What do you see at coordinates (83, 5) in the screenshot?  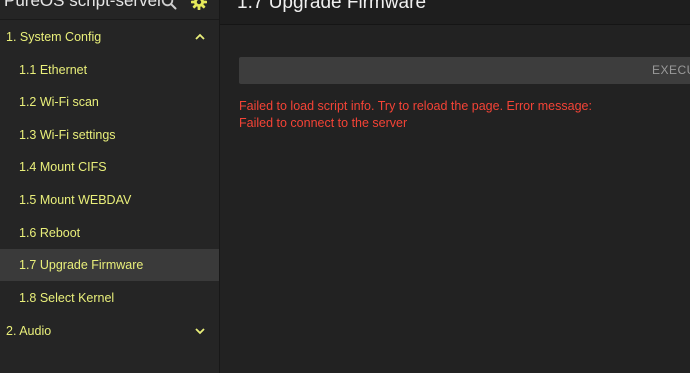 I see `app-title: PureOS script-server` at bounding box center [83, 5].